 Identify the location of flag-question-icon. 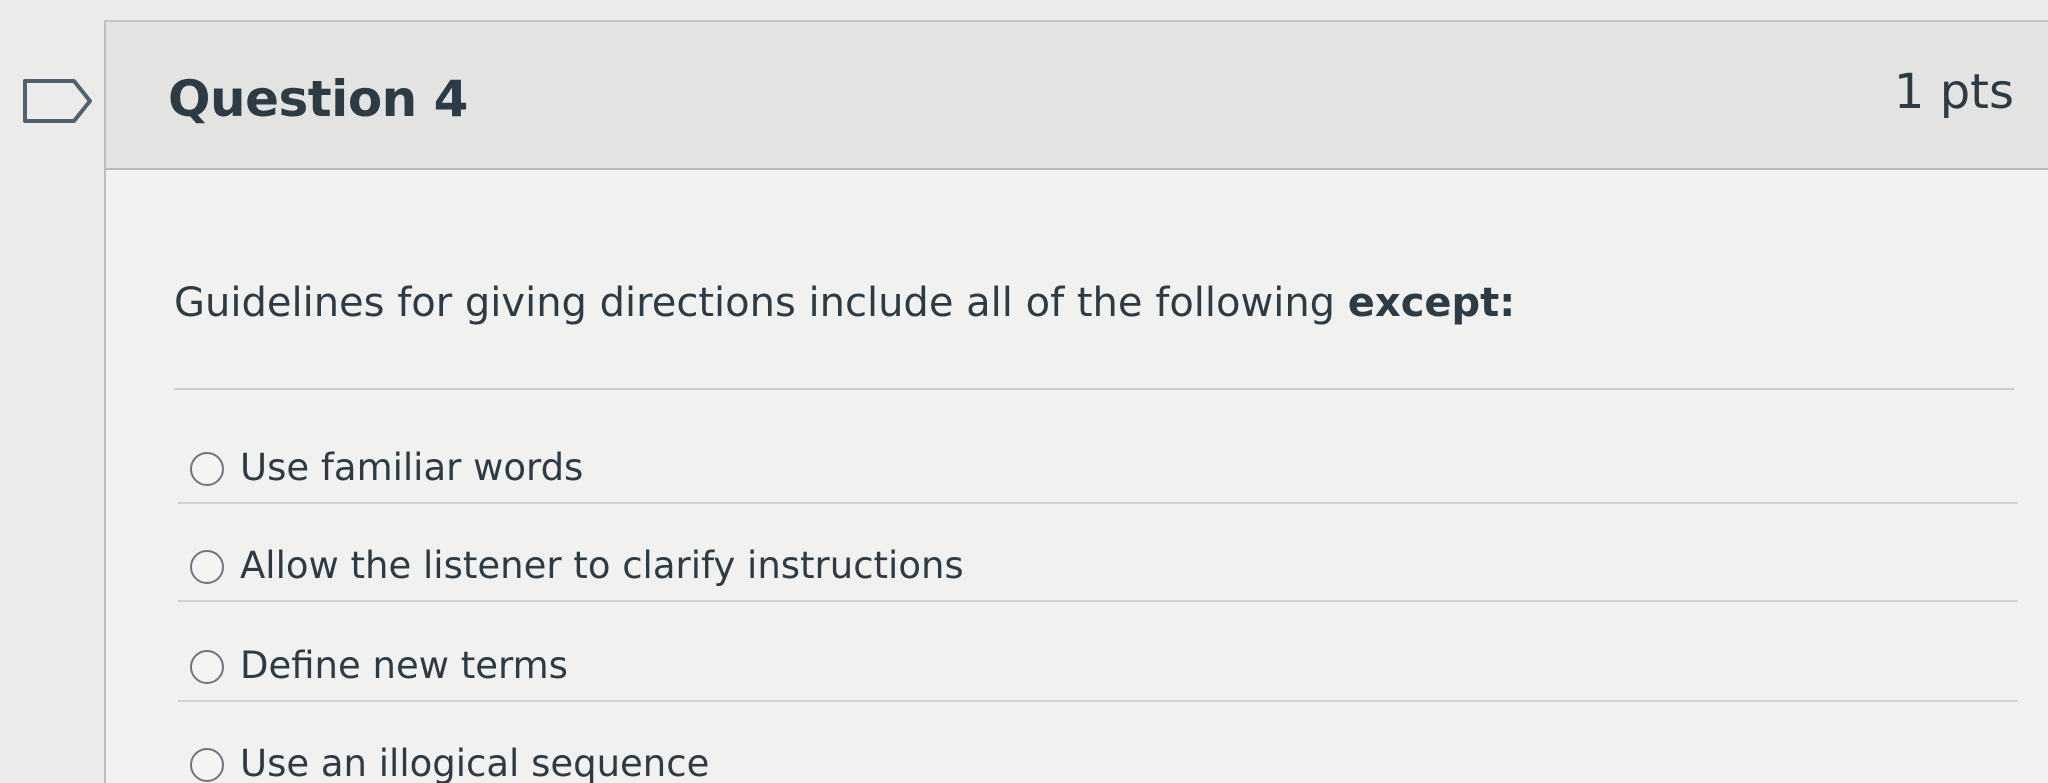
(58, 101).